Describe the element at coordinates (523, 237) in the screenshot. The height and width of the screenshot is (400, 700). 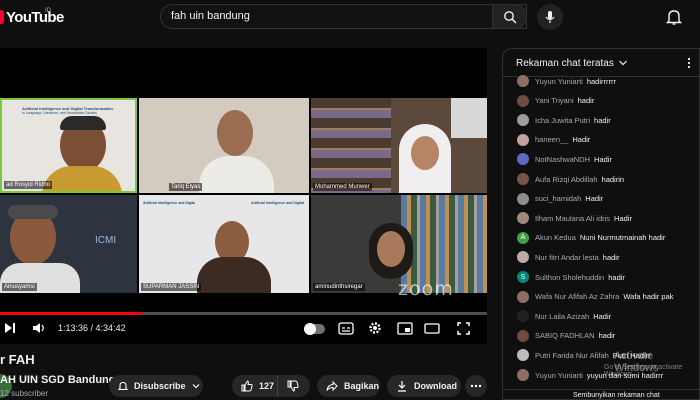
I see `avatar: A` at that location.